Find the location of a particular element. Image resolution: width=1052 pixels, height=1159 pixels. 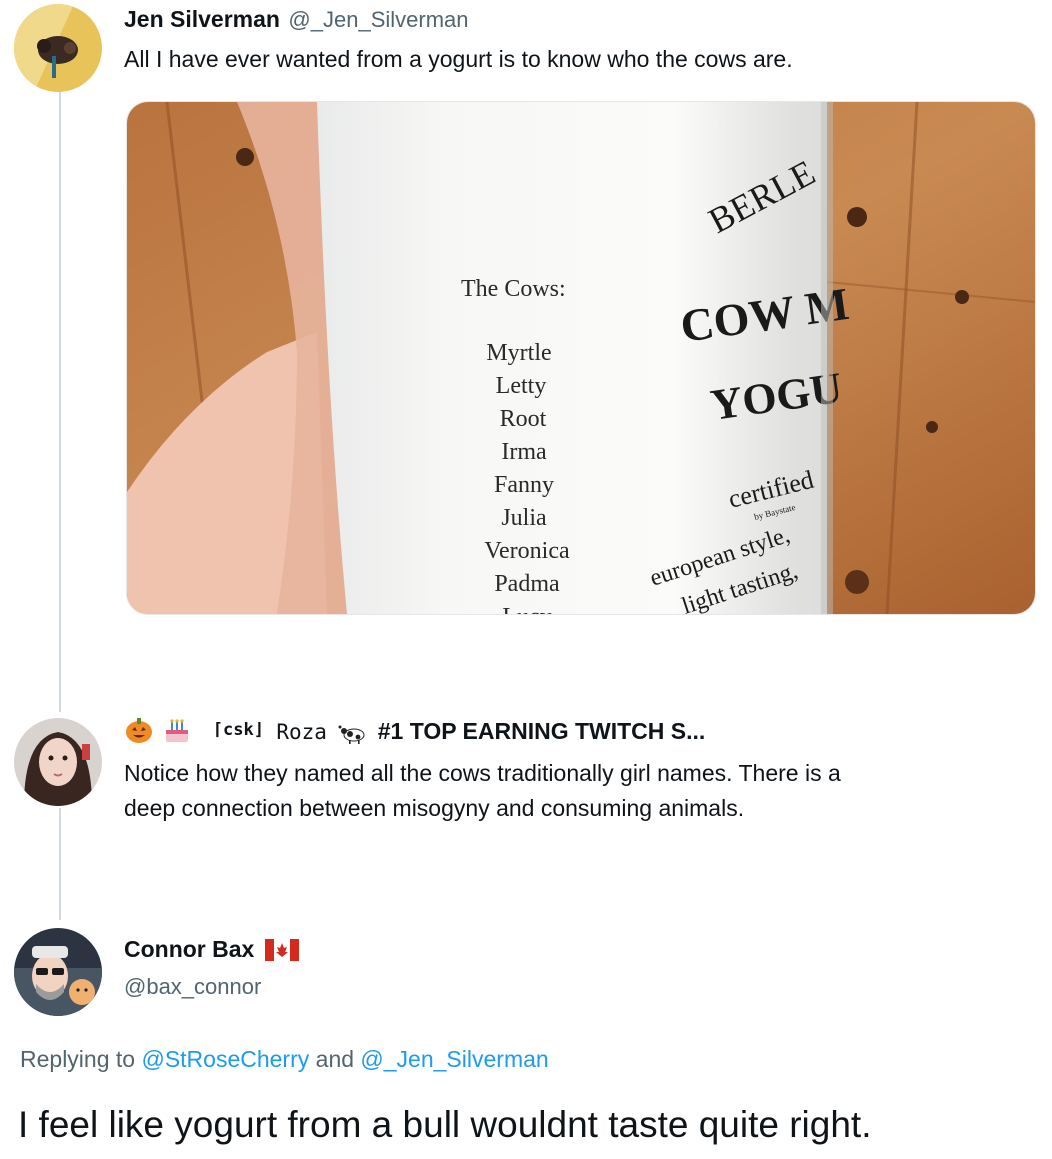

pumpkin-icon is located at coordinates (139, 733).